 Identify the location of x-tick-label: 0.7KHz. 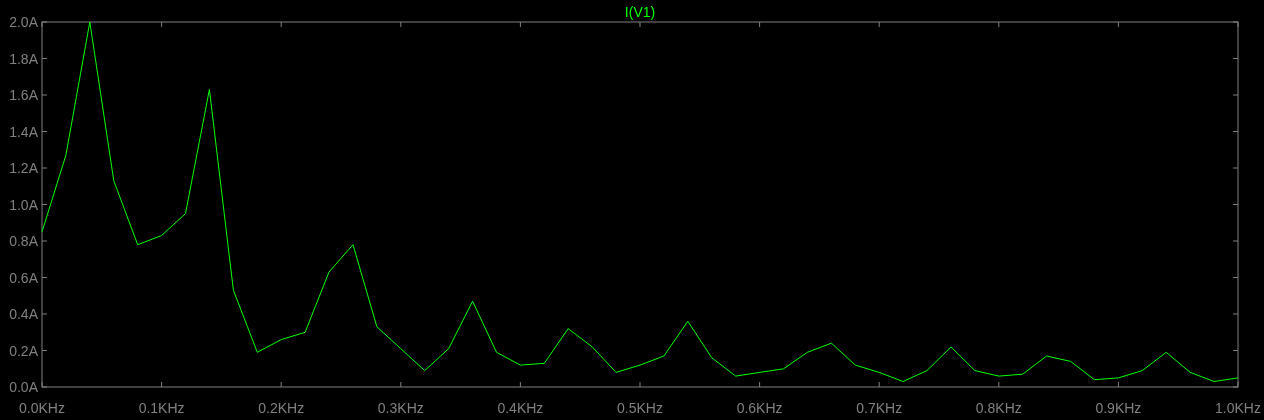
(879, 408).